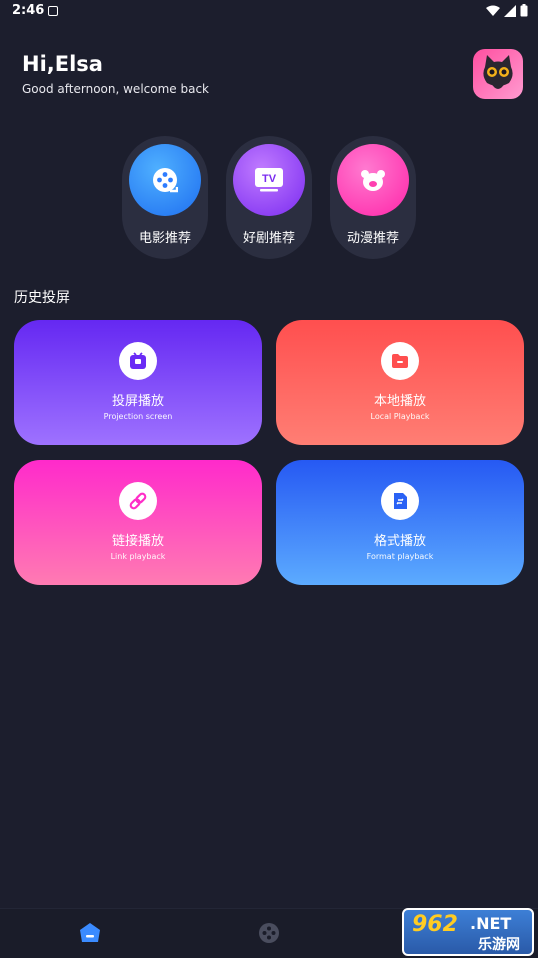 The height and width of the screenshot is (958, 538). Describe the element at coordinates (400, 382) in the screenshot. I see `local-playback-card: 本地播放 Local Playback` at that location.